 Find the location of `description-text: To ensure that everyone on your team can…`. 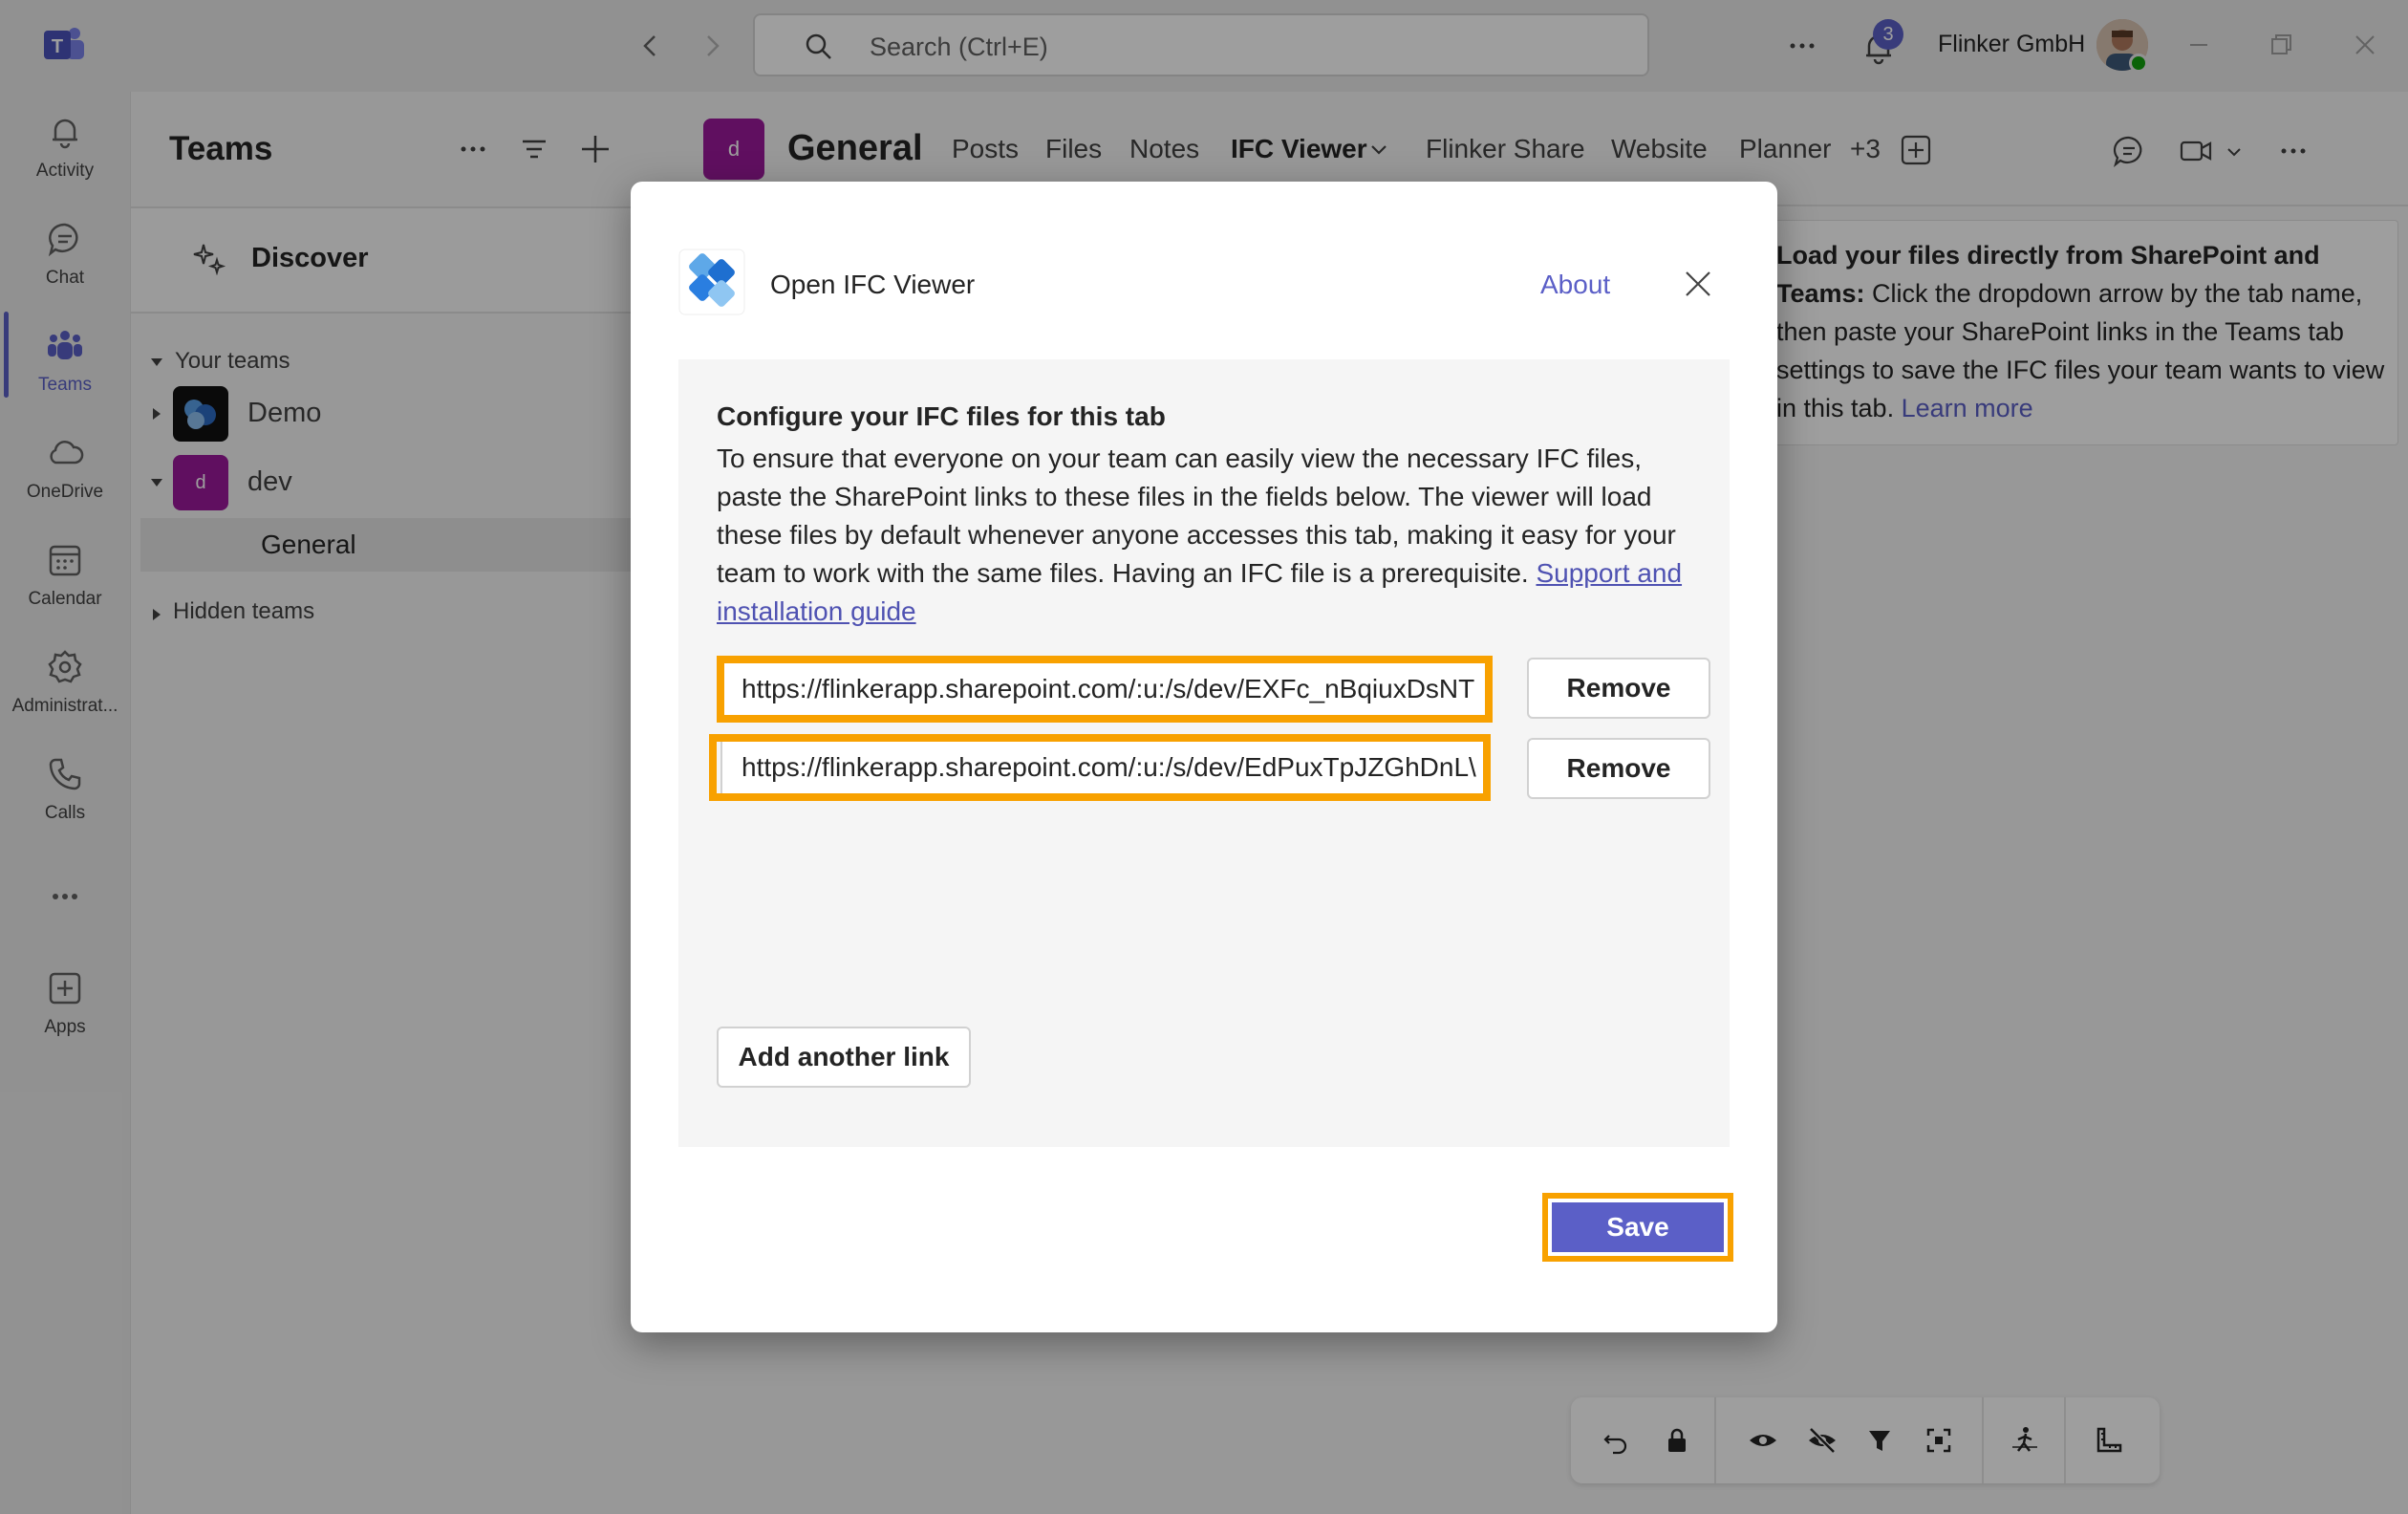

description-text: To ensure that everyone on your team can… is located at coordinates (1197, 515).